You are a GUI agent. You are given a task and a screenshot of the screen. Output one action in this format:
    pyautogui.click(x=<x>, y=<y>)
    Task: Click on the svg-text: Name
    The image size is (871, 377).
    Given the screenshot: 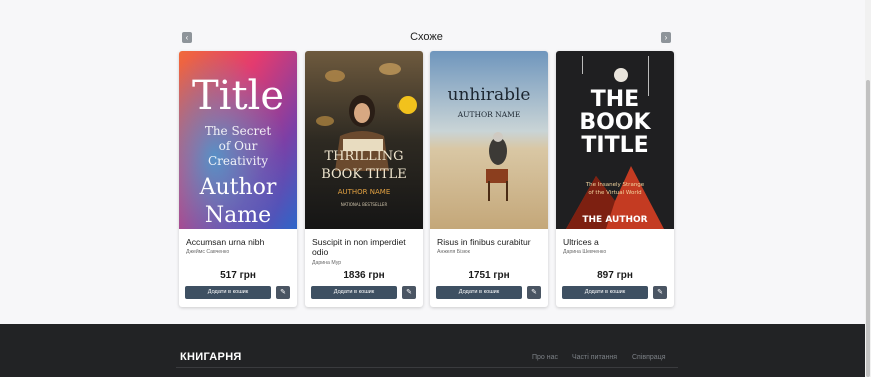 What is the action you would take?
    pyautogui.click(x=238, y=215)
    